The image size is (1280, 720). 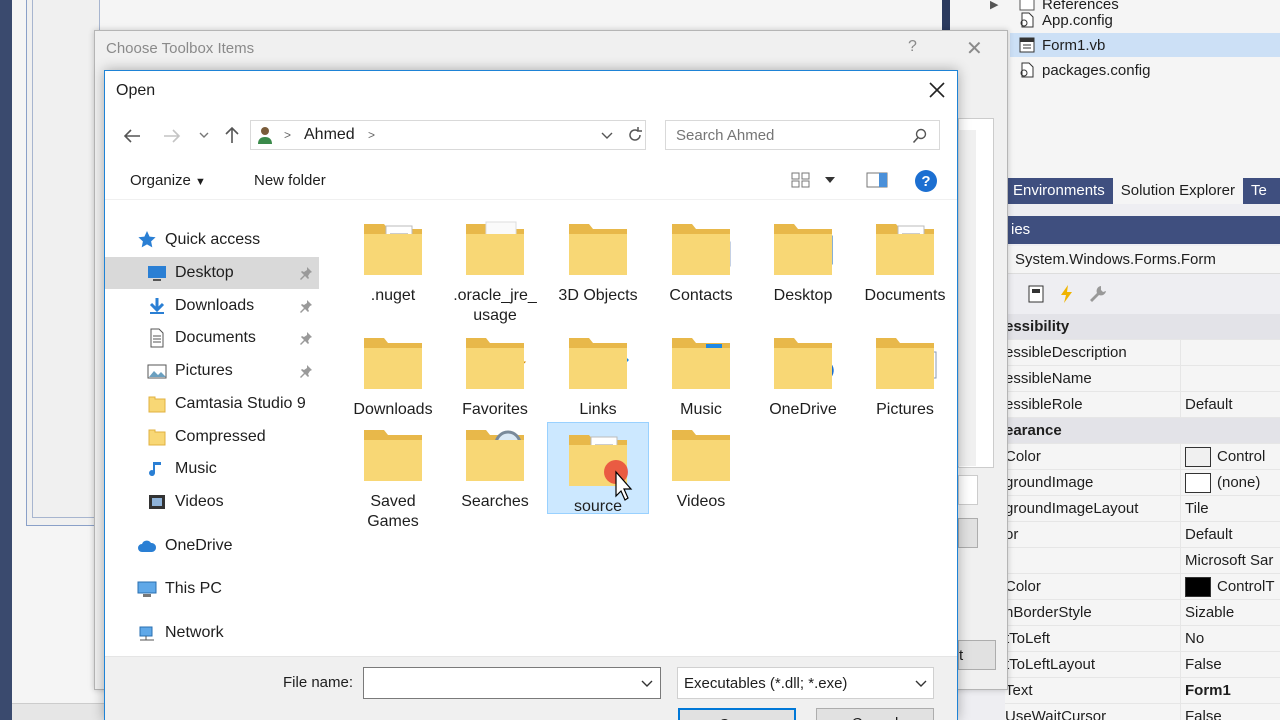 What do you see at coordinates (1230, 482) in the screenshot?
I see `property-value: (none)` at bounding box center [1230, 482].